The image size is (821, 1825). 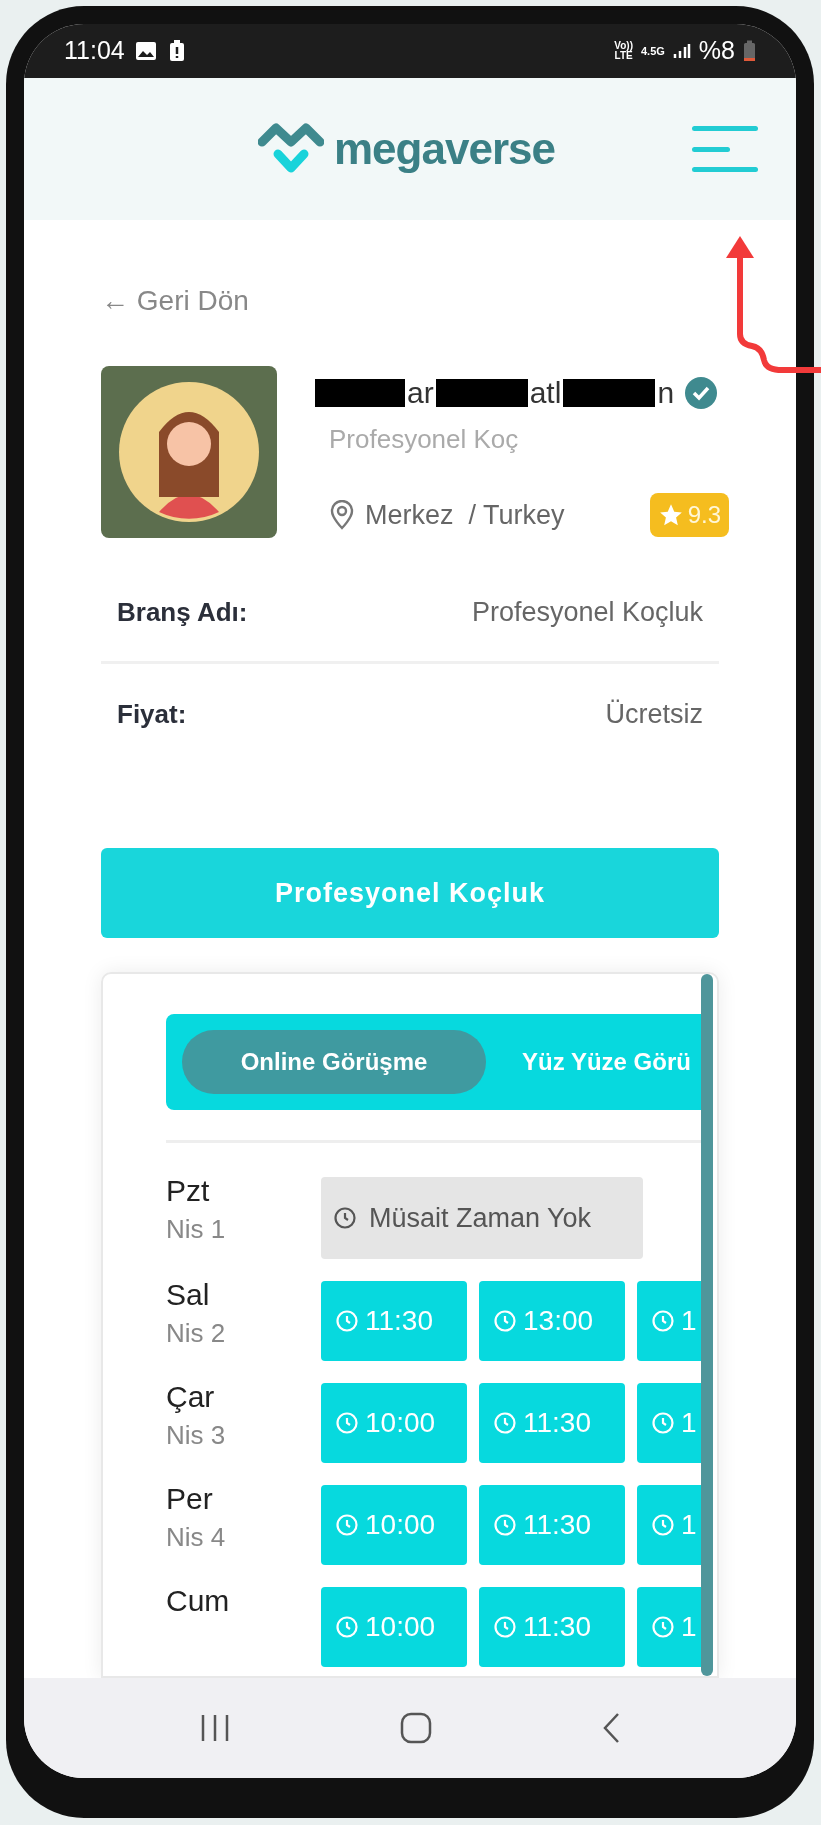 What do you see at coordinates (196, 1537) in the screenshot?
I see `day-date: Nis 4` at bounding box center [196, 1537].